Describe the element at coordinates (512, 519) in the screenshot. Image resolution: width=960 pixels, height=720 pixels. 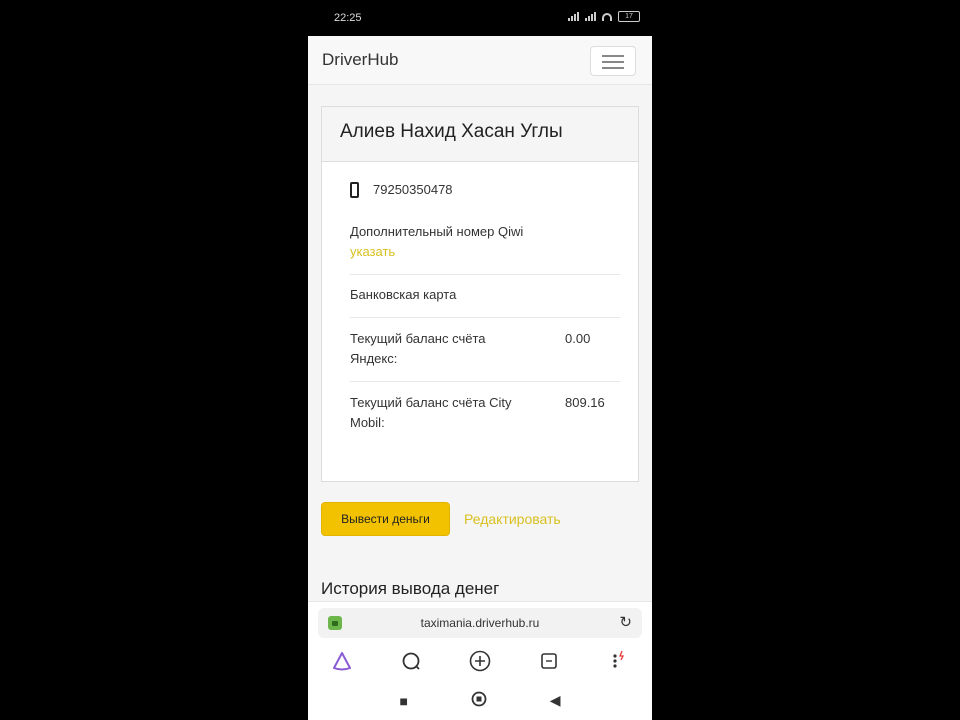
I see `edit-profile-link: Редактировать` at that location.